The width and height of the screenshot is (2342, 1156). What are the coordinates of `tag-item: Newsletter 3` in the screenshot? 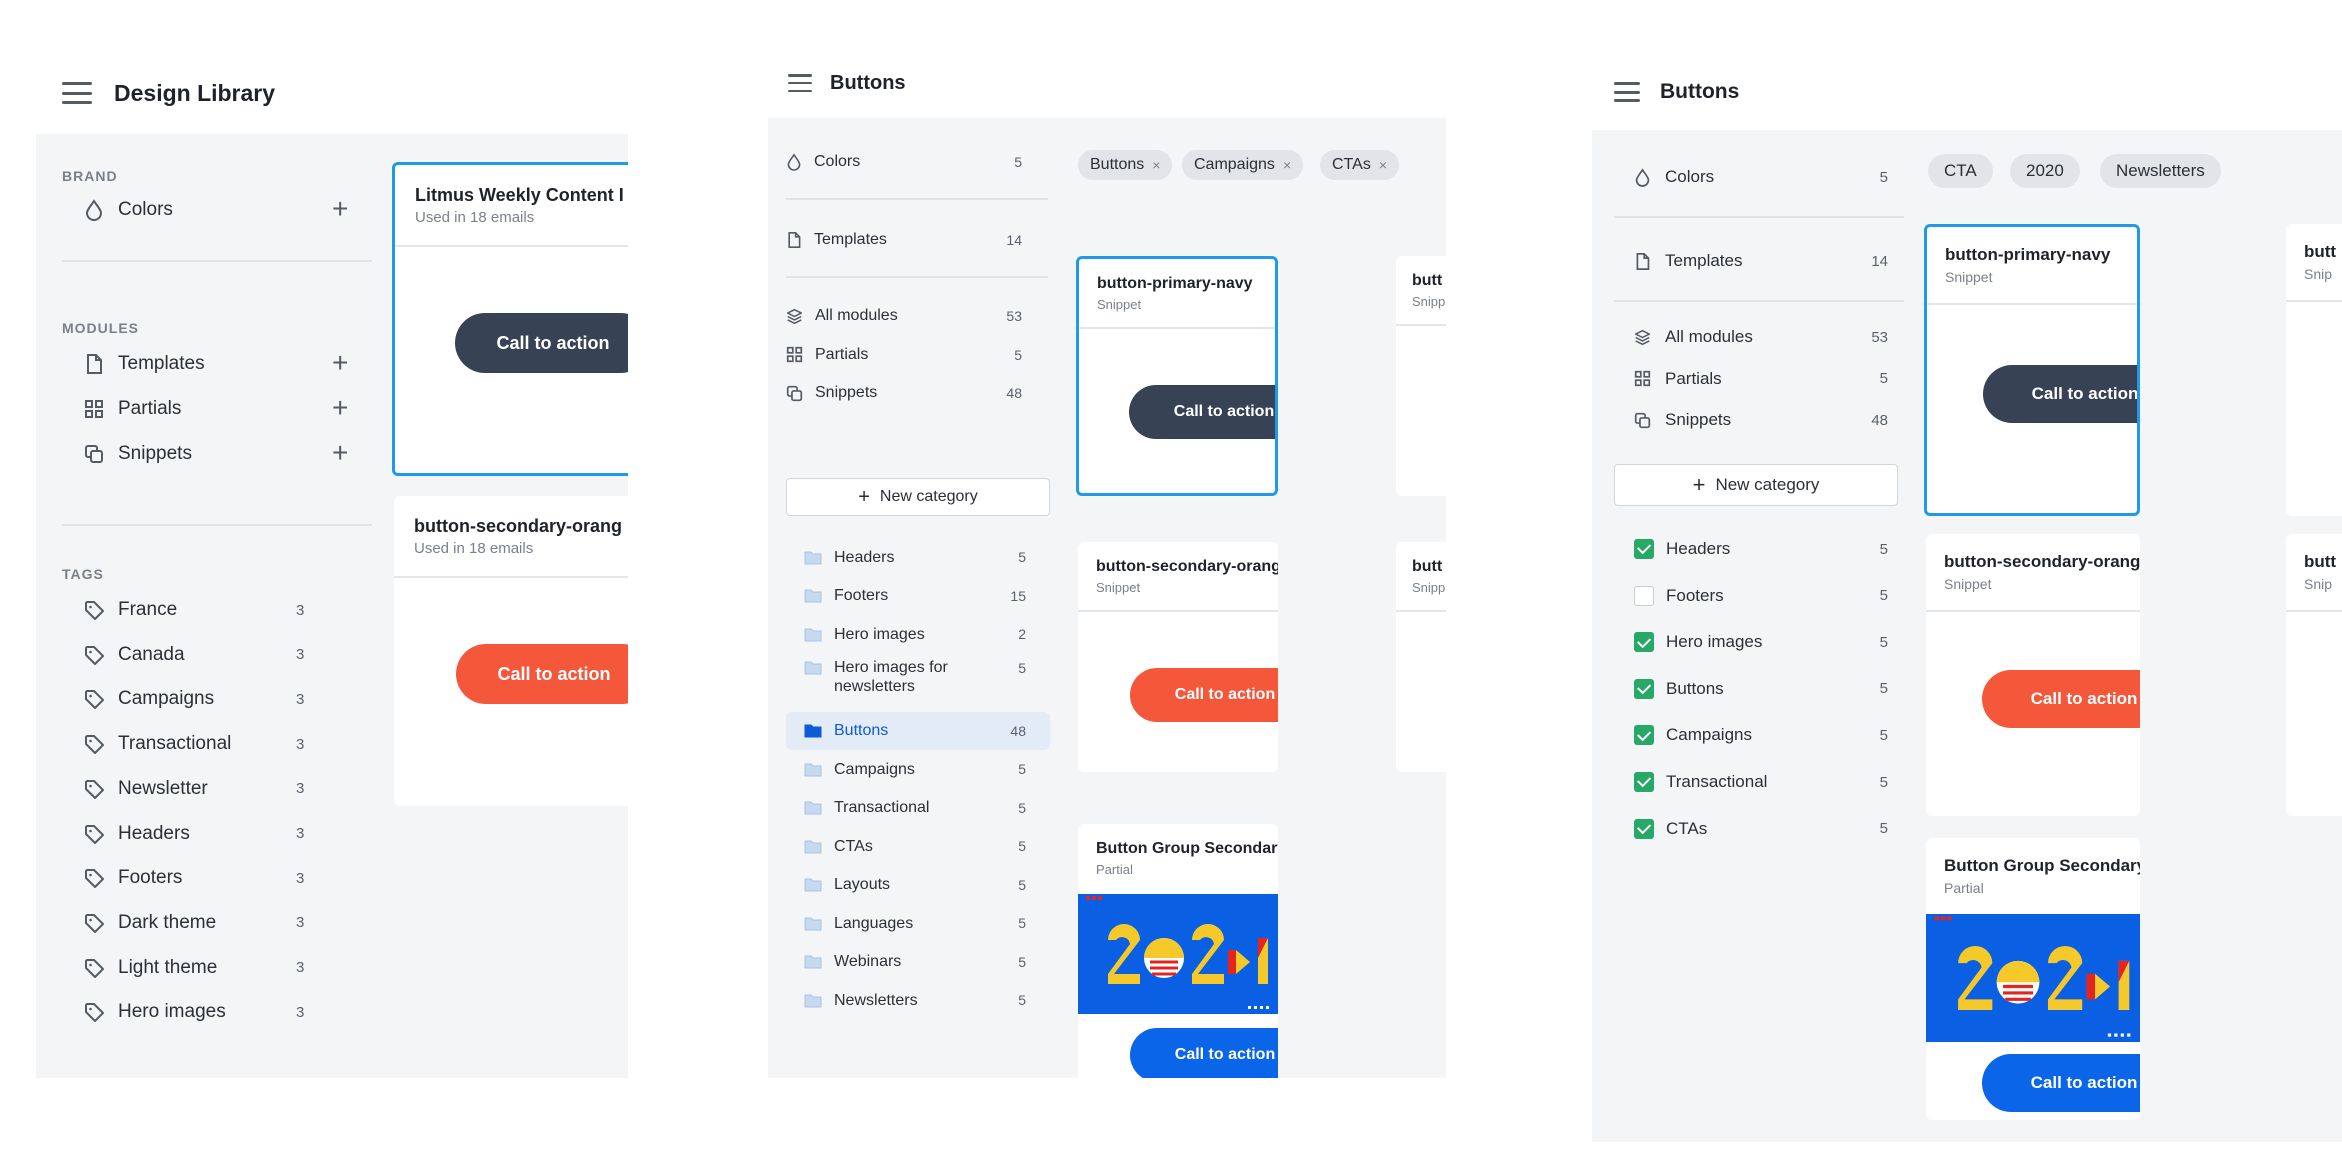 It's located at (224, 789).